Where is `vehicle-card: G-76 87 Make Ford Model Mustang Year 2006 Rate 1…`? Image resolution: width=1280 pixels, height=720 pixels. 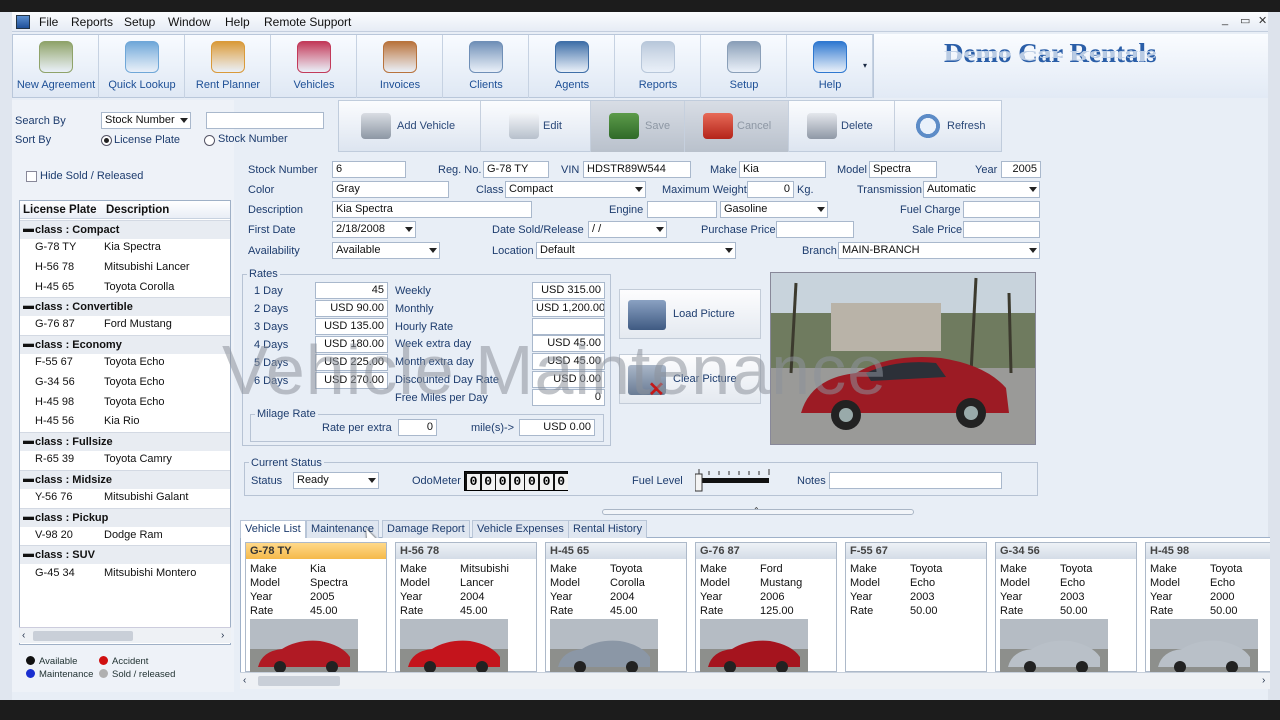
vehicle-card: G-76 87 Make Ford Model Mustang Year 2006 Rate 1… is located at coordinates (766, 607).